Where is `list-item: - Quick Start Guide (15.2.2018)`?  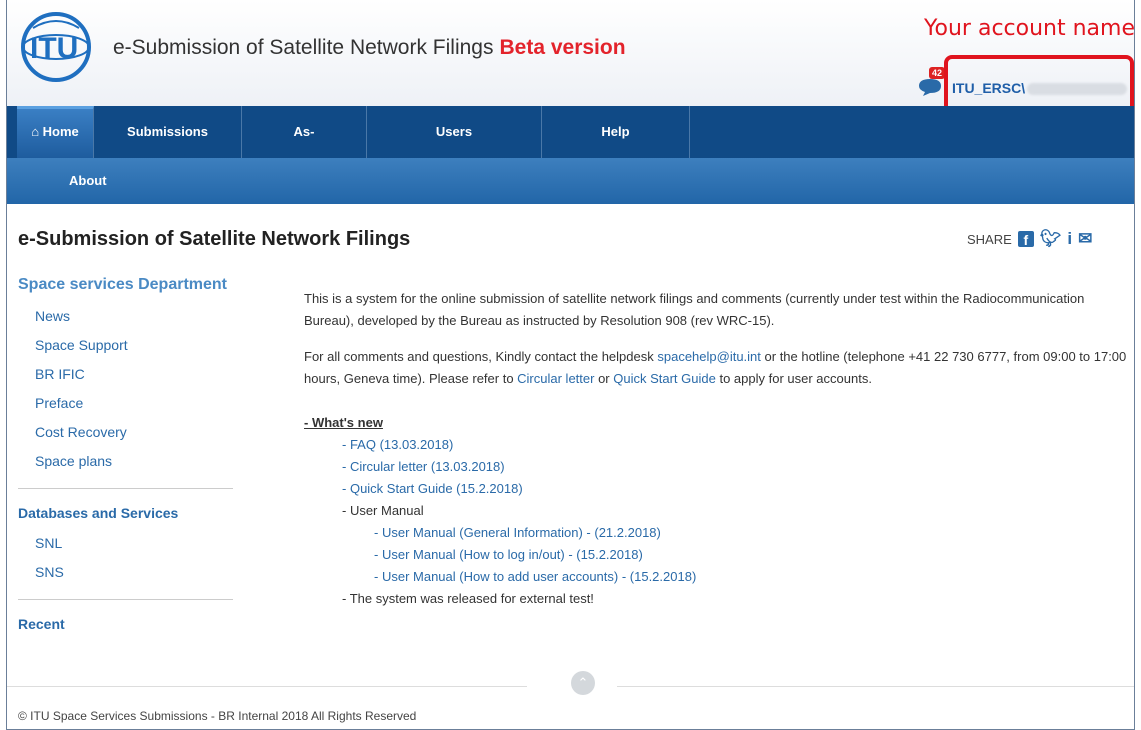 list-item: - Quick Start Guide (15.2.2018) is located at coordinates (719, 489).